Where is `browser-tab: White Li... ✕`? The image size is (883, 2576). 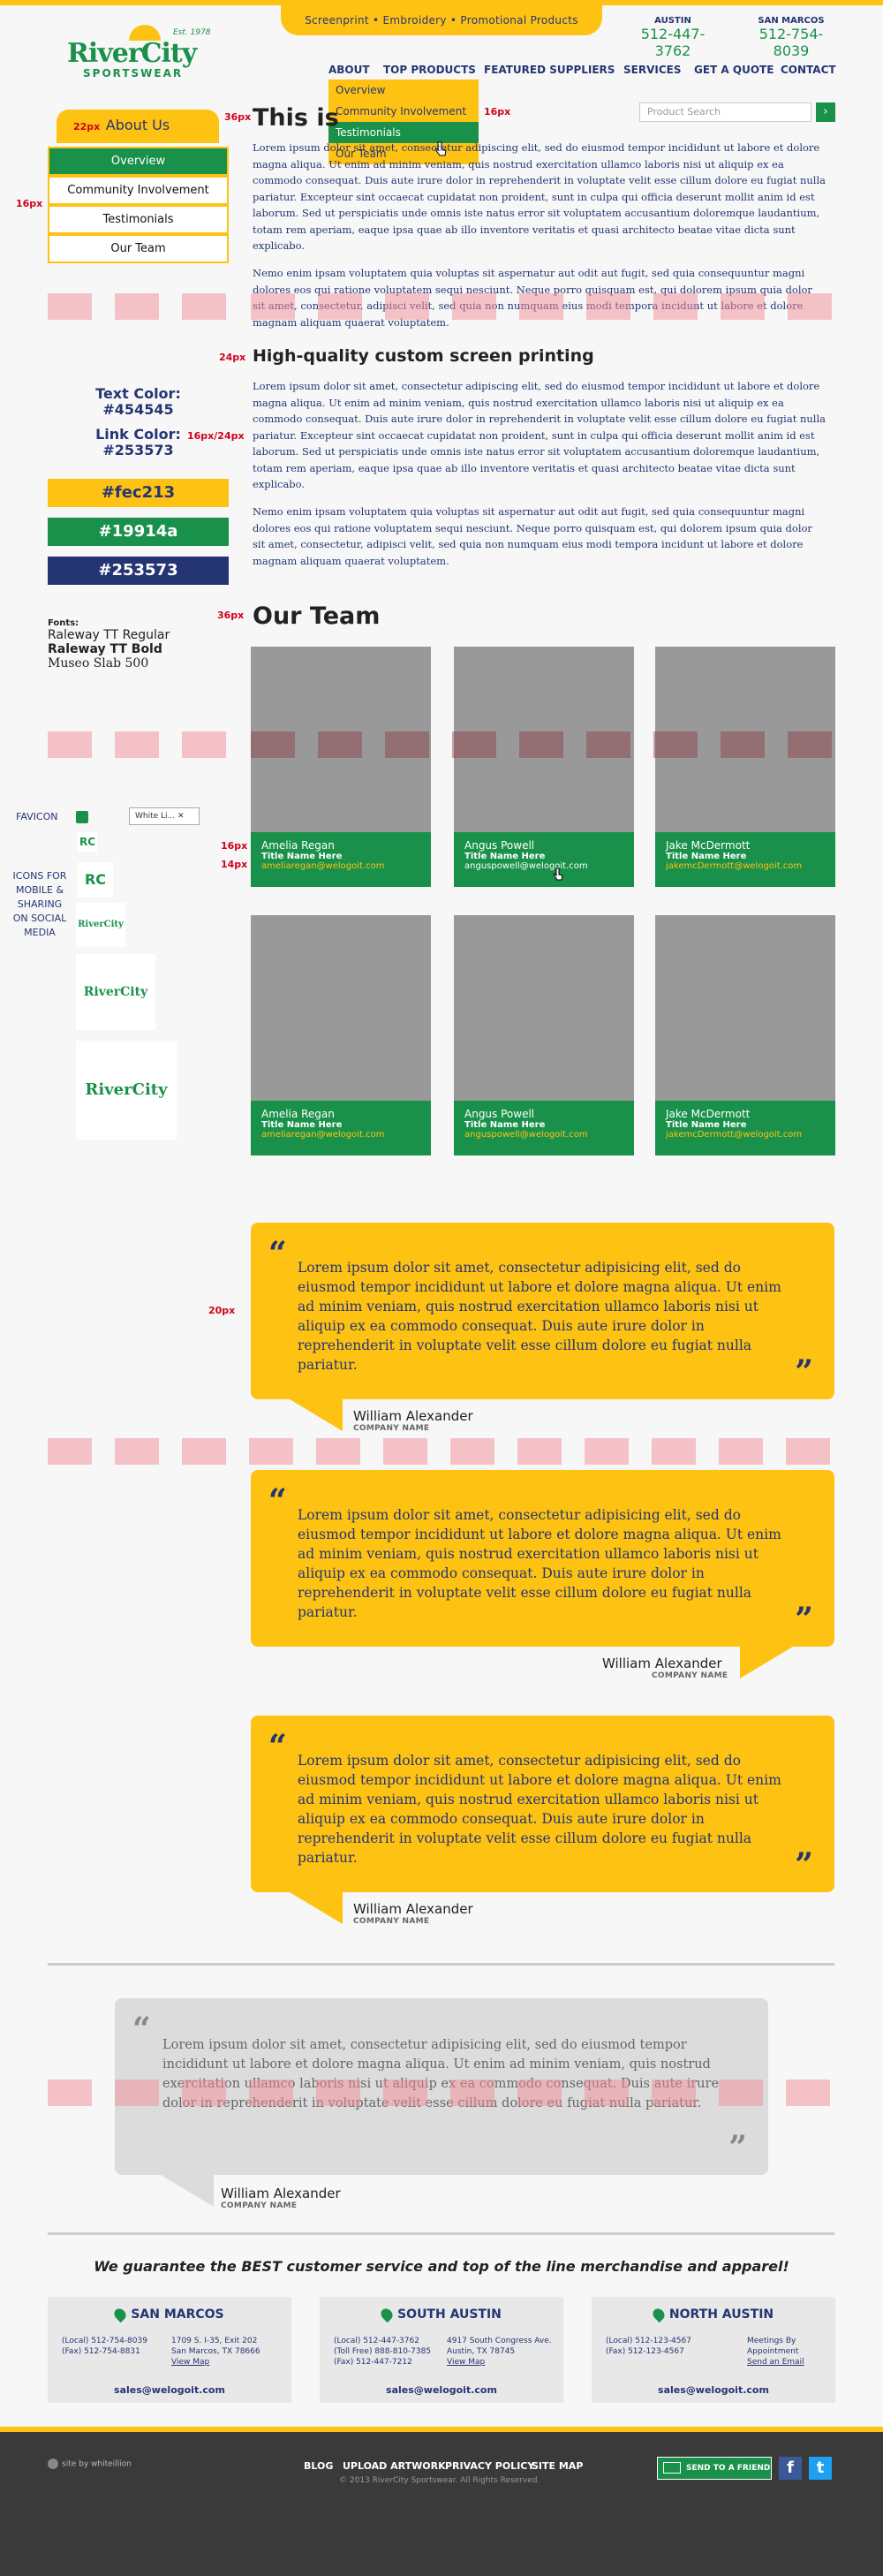
browser-tab: White Li... ✕ is located at coordinates (165, 816).